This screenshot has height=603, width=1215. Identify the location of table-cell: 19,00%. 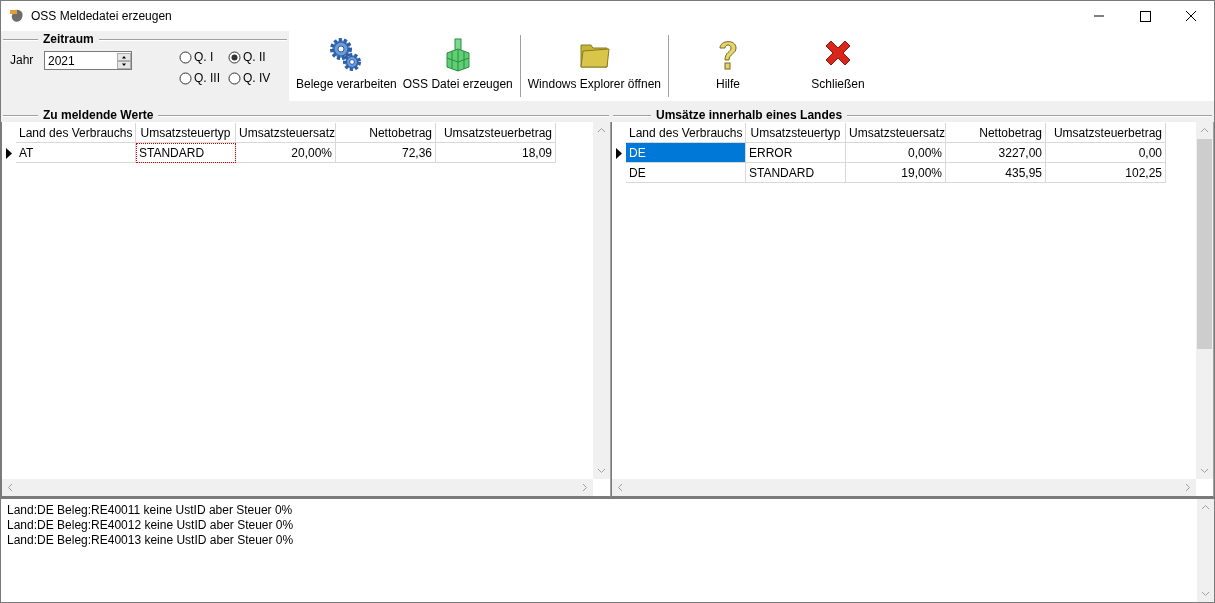
(896, 173).